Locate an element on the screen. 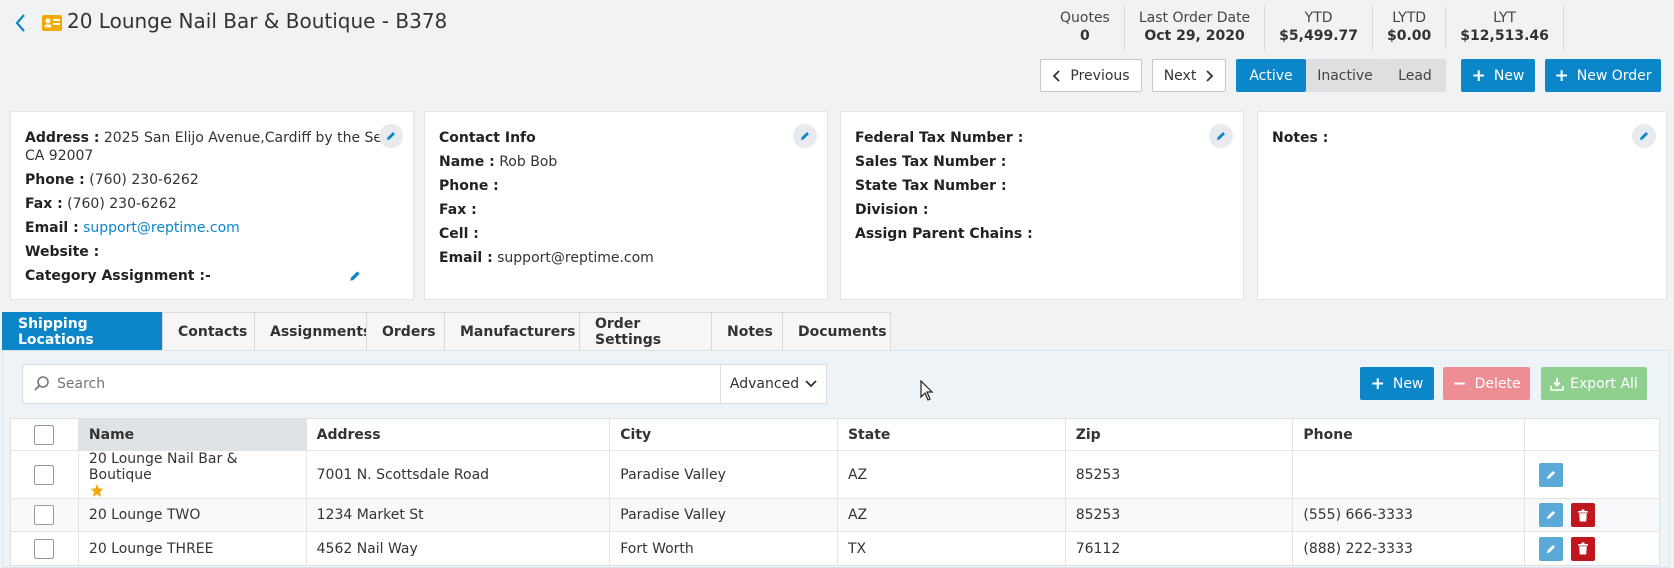 The height and width of the screenshot is (568, 1674). edit-address-icon is located at coordinates (391, 136).